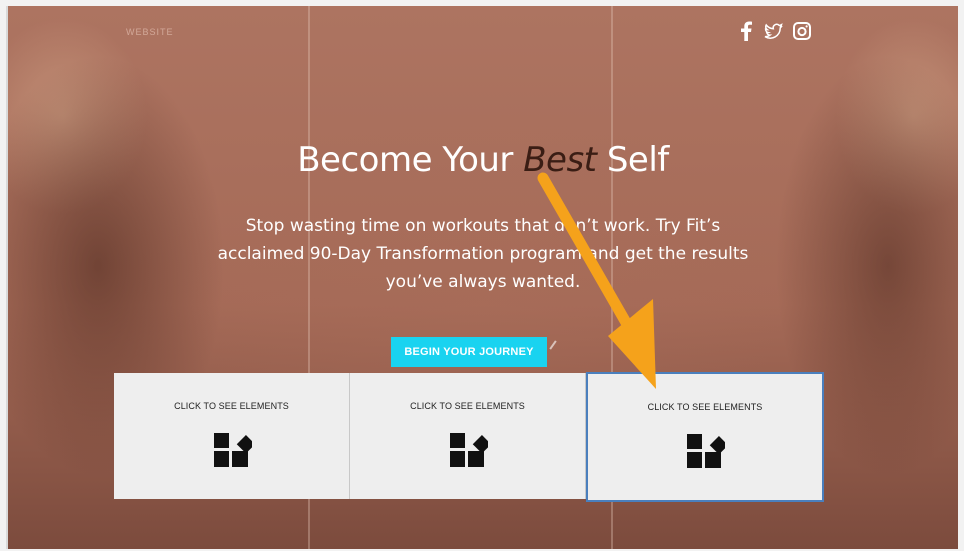 The image size is (964, 551). I want to click on elements-card-selected: CLICK TO SEE ELEMENTS, so click(705, 437).